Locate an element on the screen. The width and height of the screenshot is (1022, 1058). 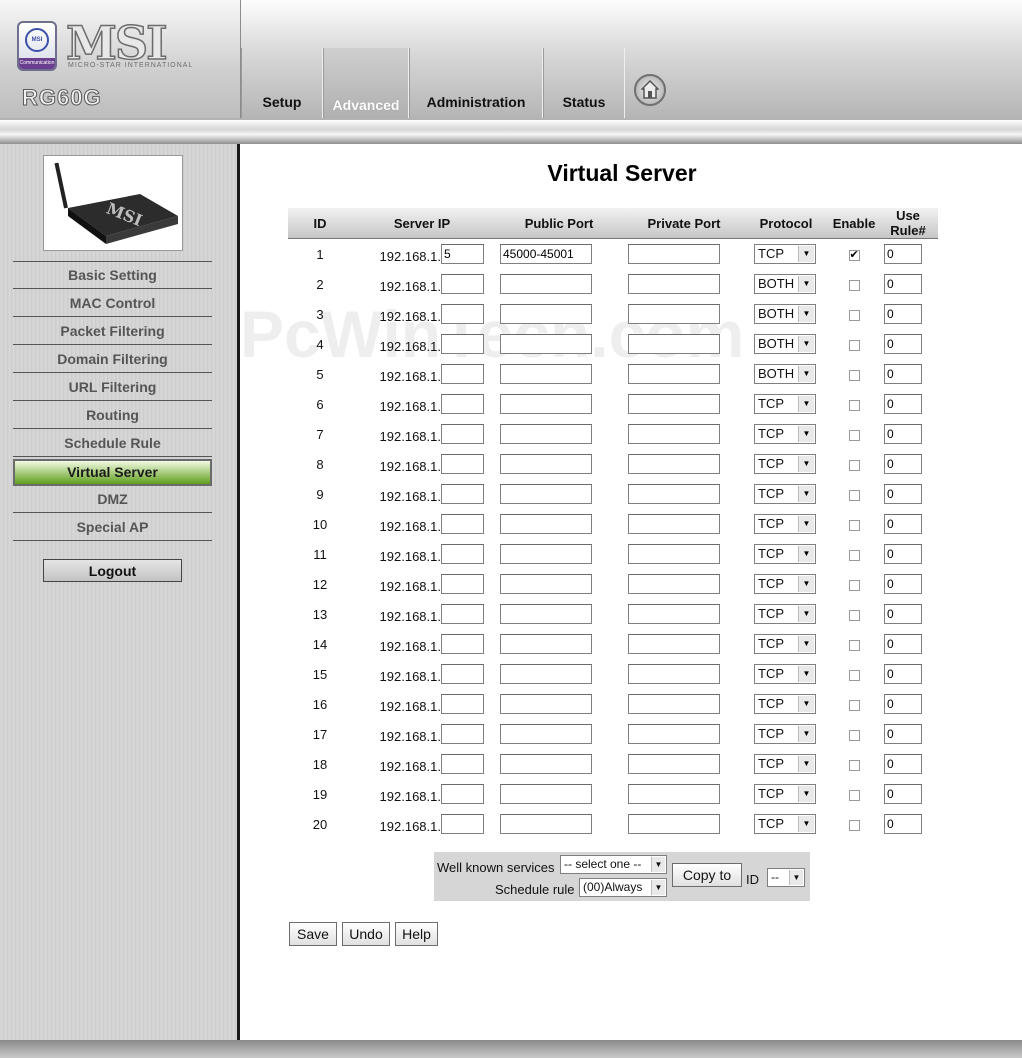
sidebar-item-special-ap: Special AP is located at coordinates (112, 527).